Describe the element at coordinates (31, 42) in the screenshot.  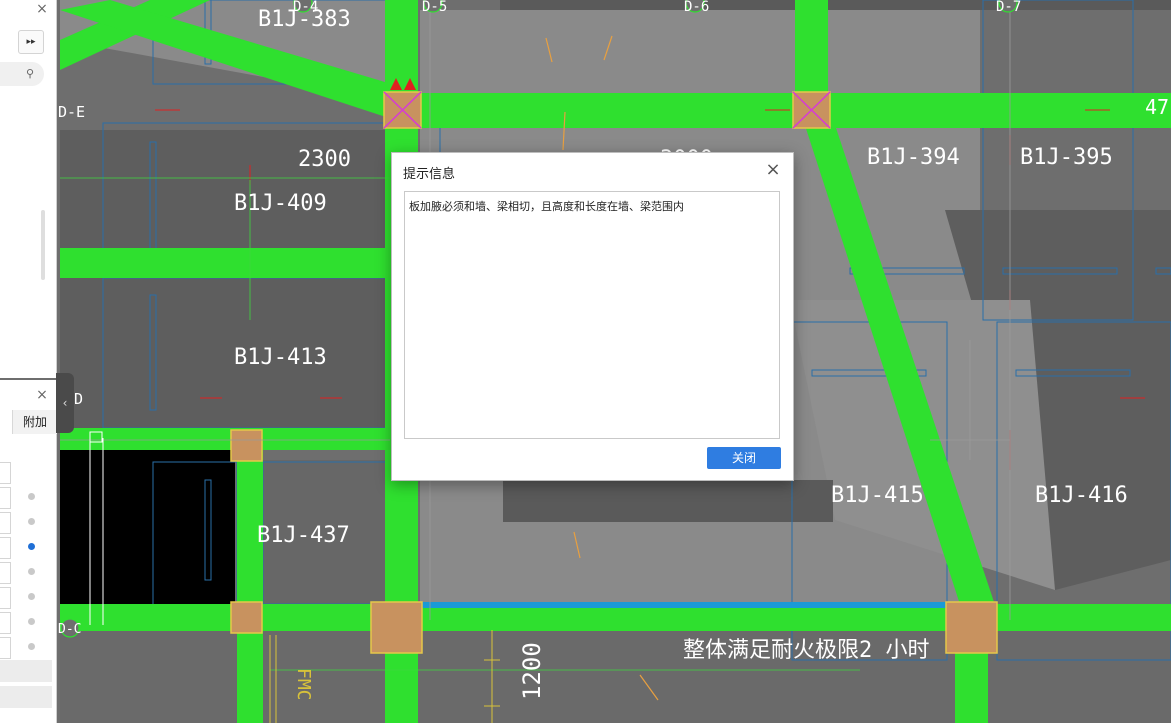
I see `more-button: ▸▸` at that location.